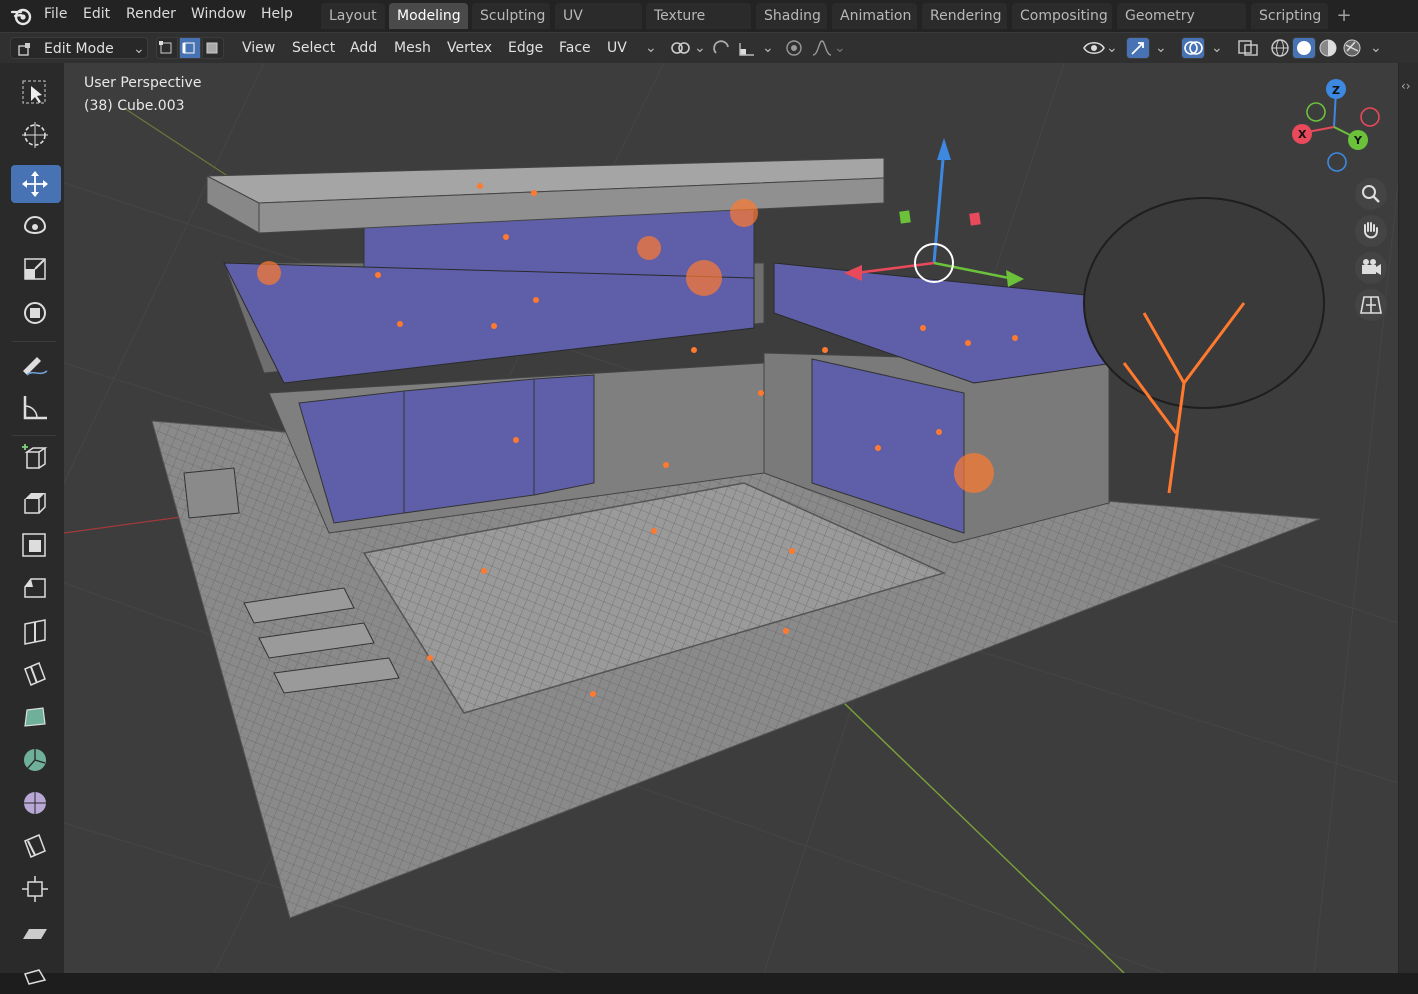 The image size is (1418, 994). I want to click on transform-tool, so click(36, 313).